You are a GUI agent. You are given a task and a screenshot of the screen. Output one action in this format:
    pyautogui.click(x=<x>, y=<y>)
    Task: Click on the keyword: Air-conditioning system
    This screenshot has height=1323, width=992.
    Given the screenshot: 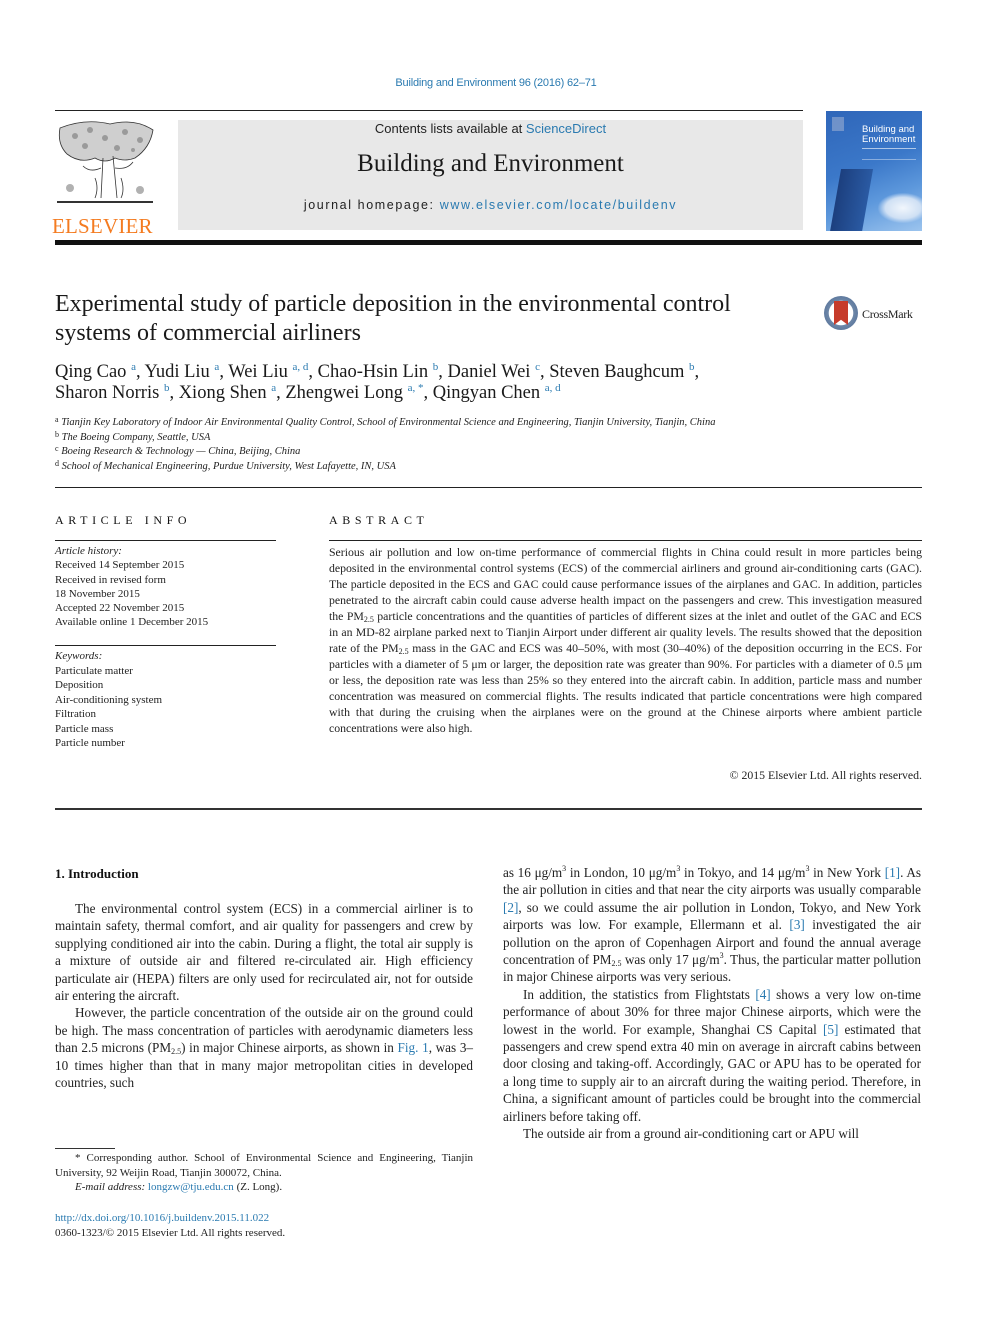 What is the action you would take?
    pyautogui.click(x=109, y=699)
    